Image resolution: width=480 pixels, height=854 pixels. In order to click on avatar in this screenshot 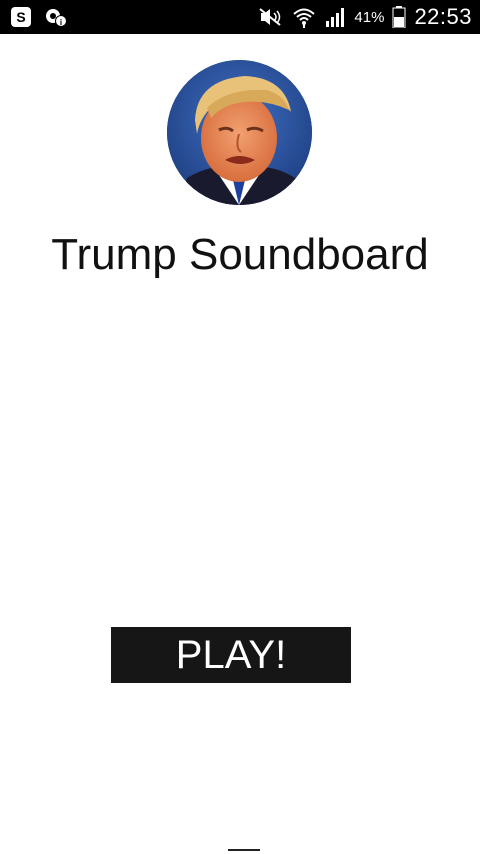, I will do `click(239, 132)`.